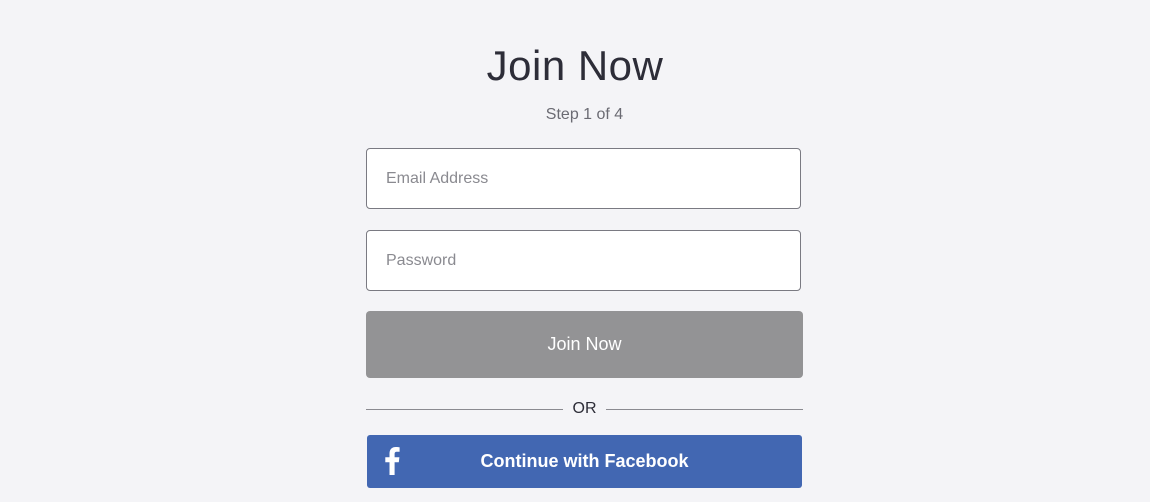 Image resolution: width=1150 pixels, height=502 pixels. I want to click on facebook-button-label: Continue with Facebook, so click(584, 461).